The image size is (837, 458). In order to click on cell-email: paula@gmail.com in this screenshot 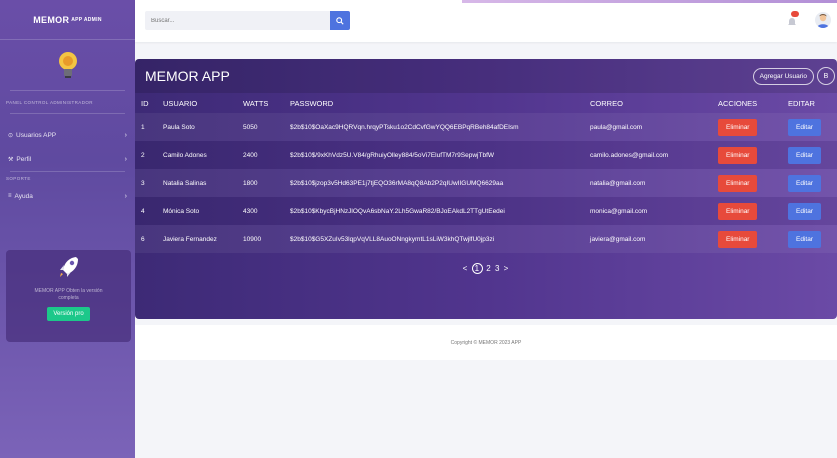, I will do `click(648, 127)`.